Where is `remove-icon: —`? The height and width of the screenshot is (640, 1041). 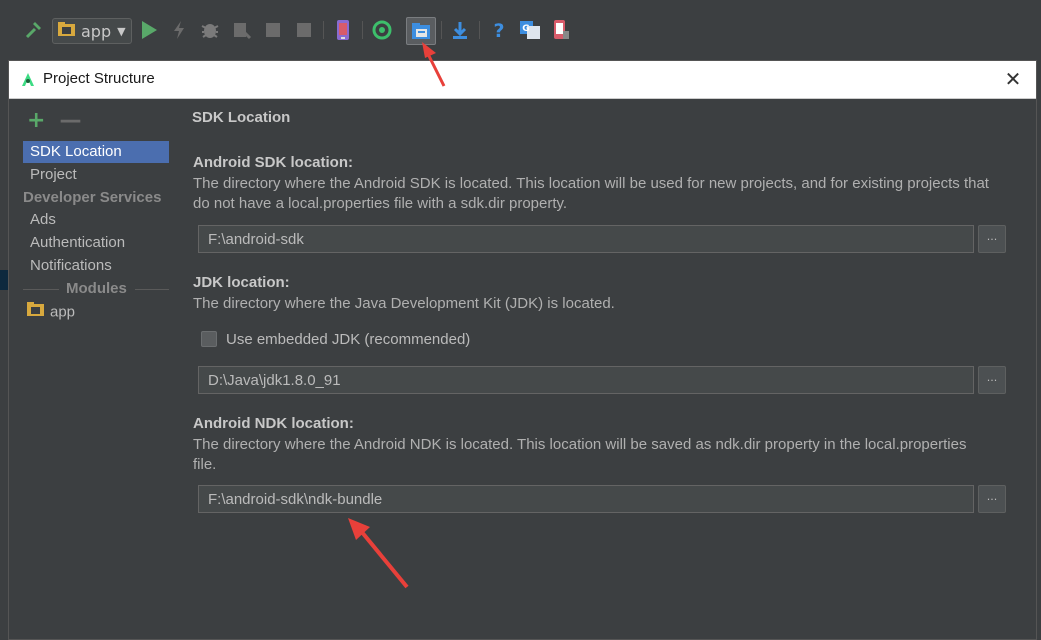 remove-icon: — is located at coordinates (70, 121).